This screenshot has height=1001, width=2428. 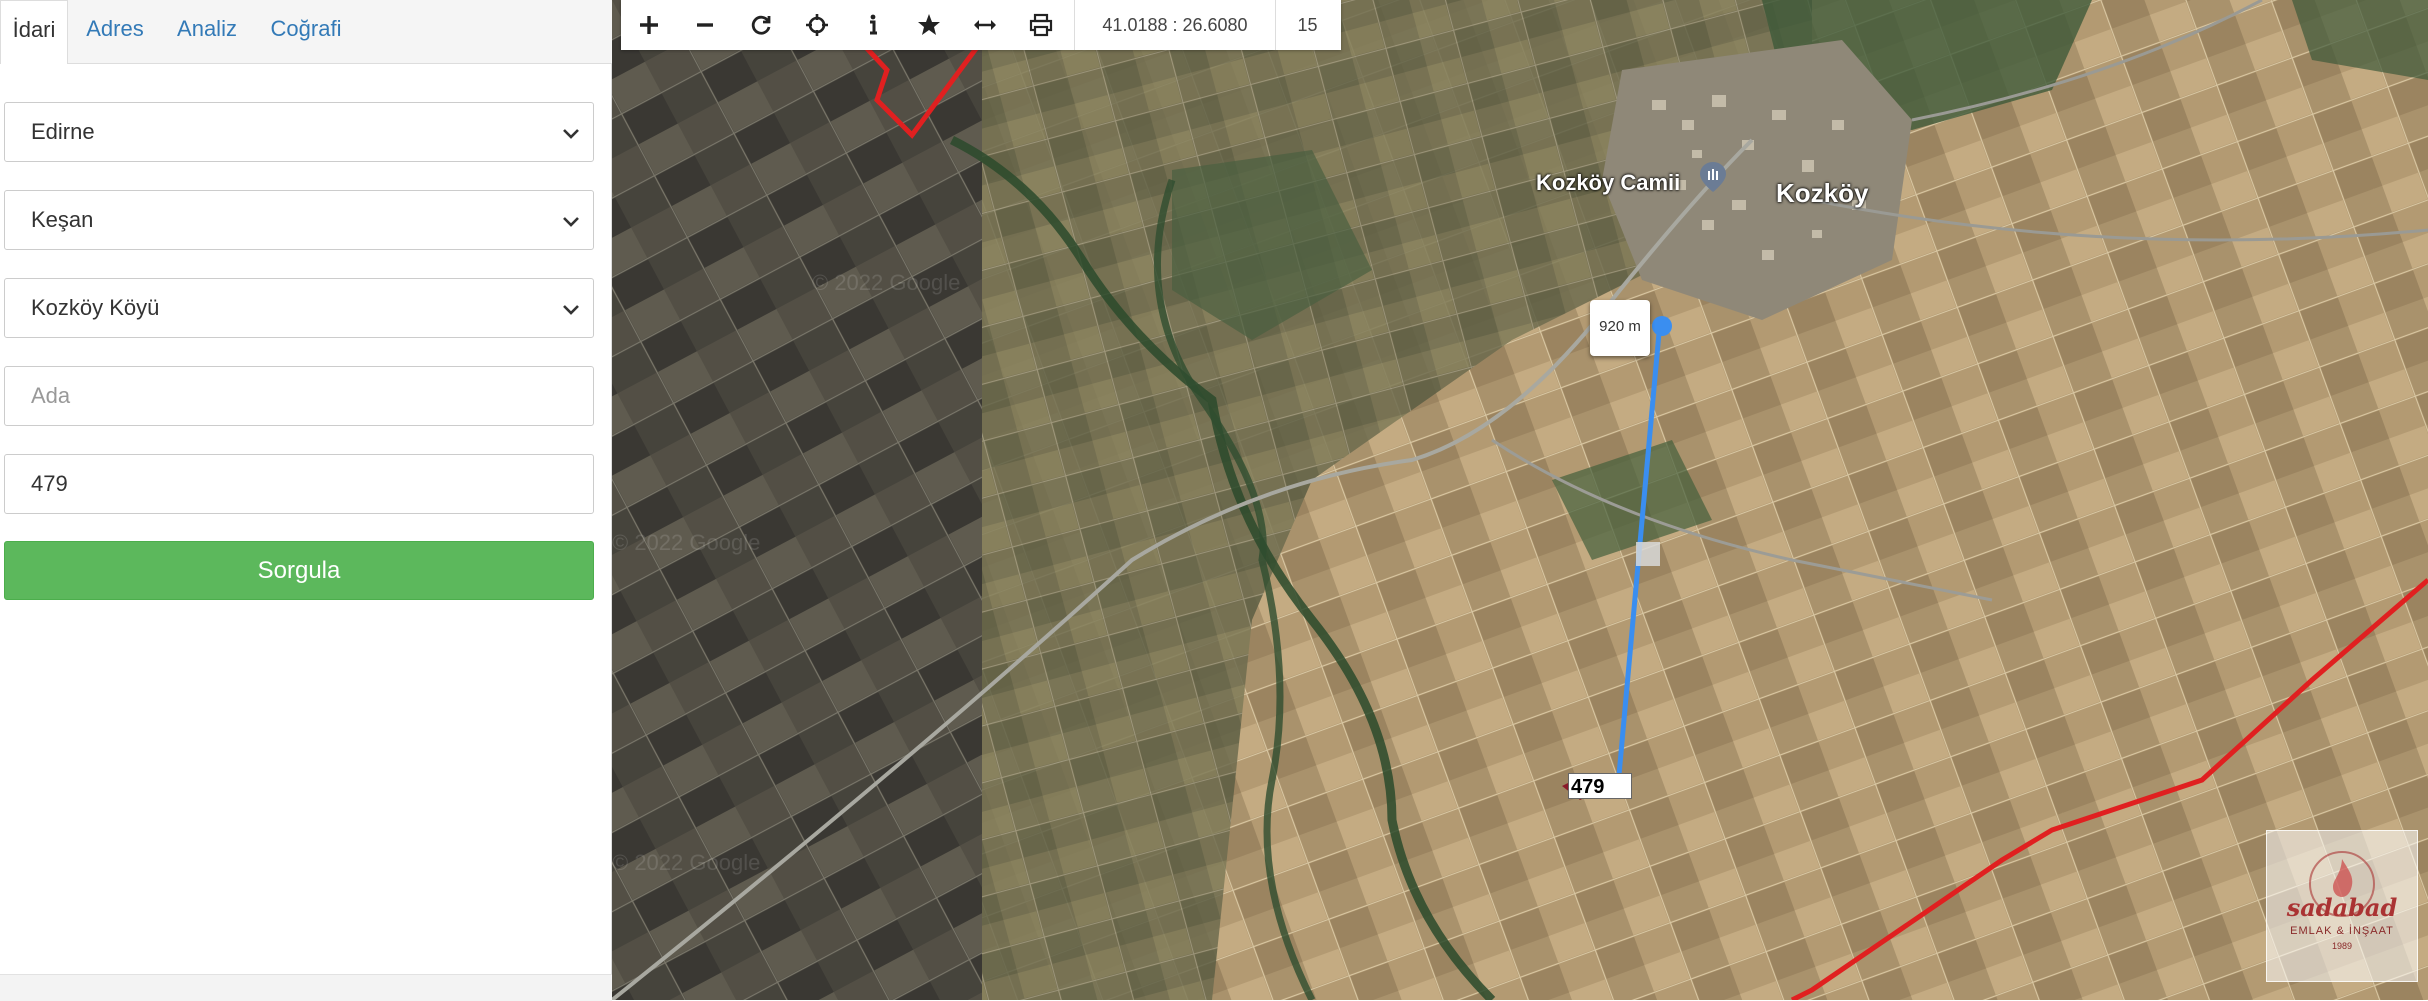 I want to click on tab-bar: İdari Adres Analiz Coğrafi, so click(x=306, y=32).